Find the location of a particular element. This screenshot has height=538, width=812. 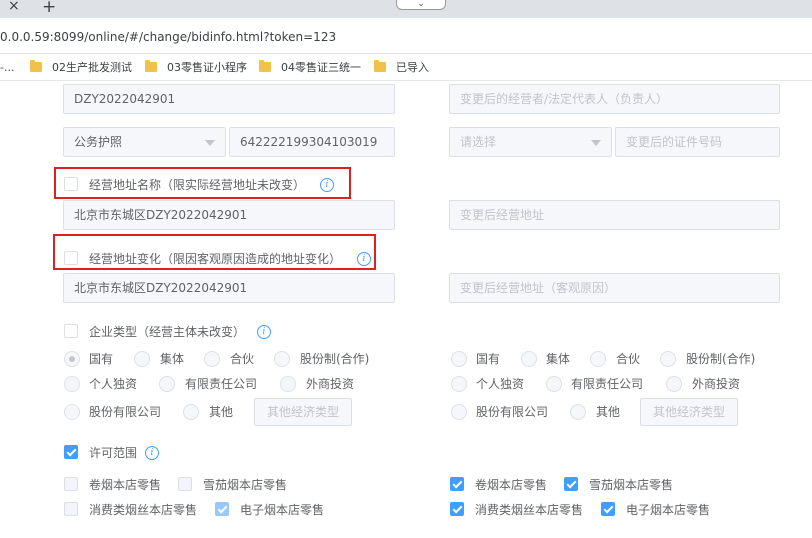

scope-tobacco-checkbox is located at coordinates (71, 509).